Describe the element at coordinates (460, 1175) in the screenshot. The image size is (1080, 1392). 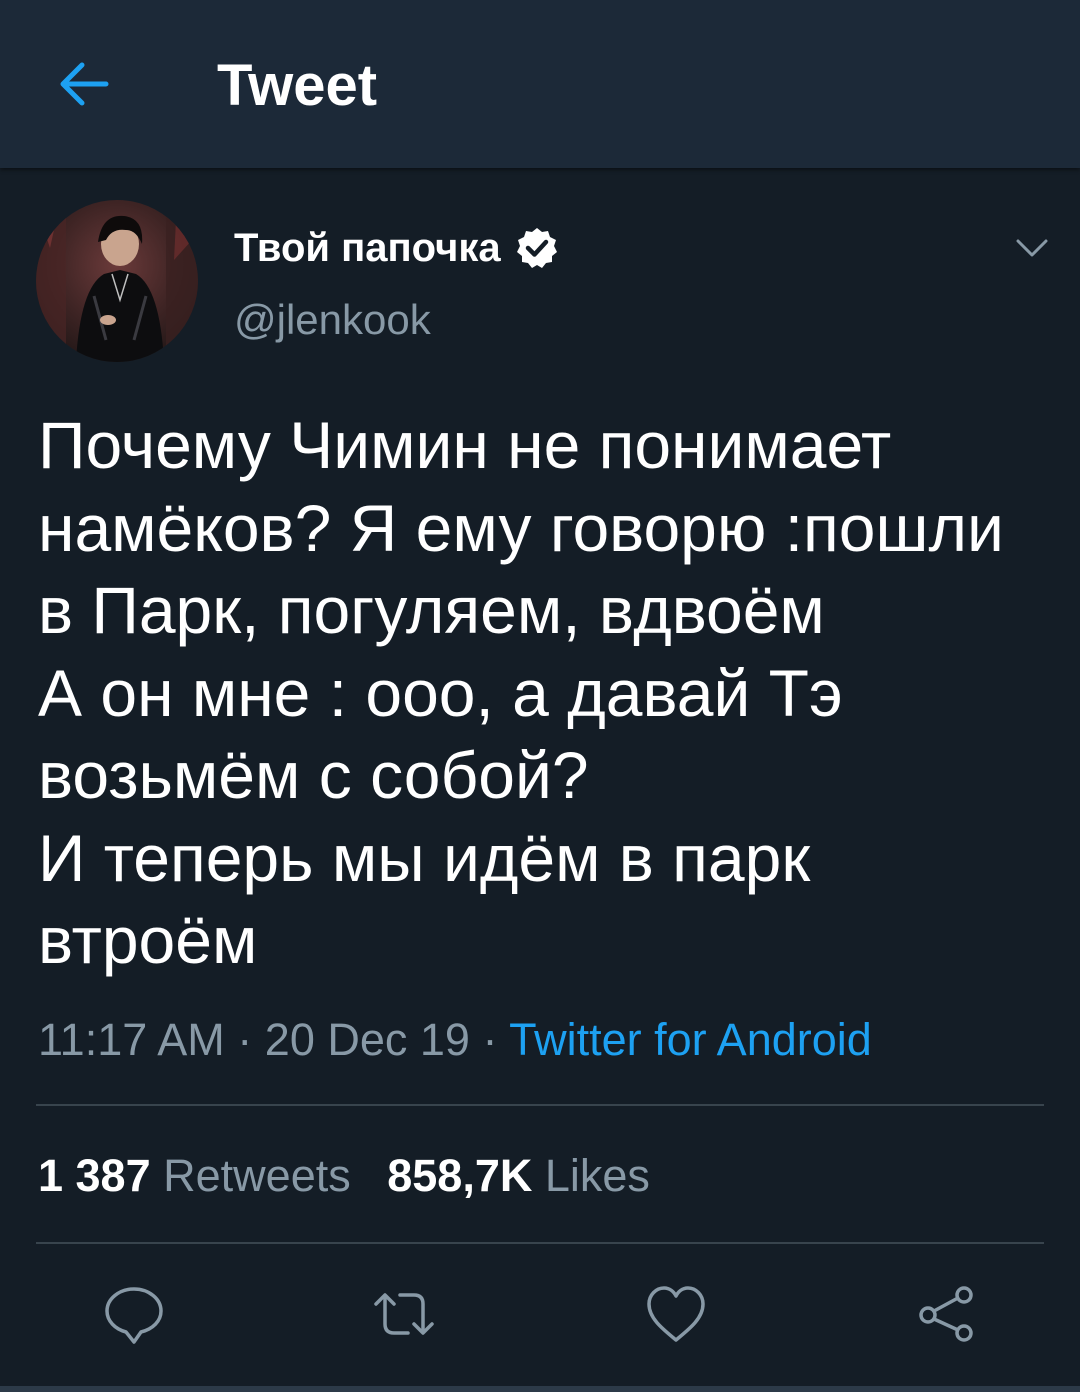
I see `likes-count: 858,7K` at that location.